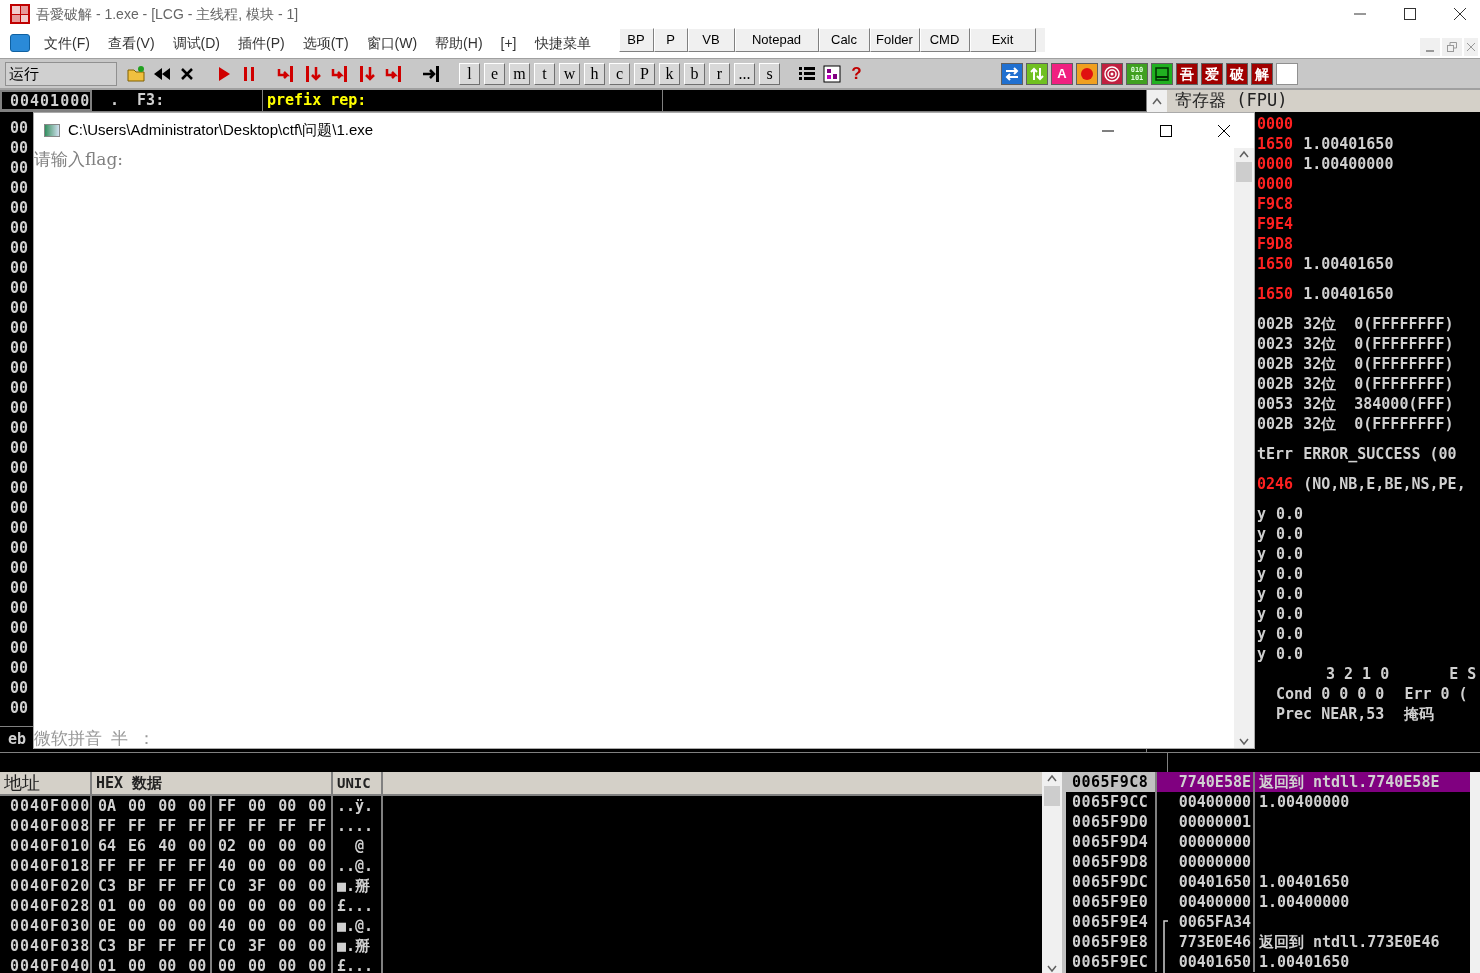 The height and width of the screenshot is (973, 1480). What do you see at coordinates (719, 73) in the screenshot?
I see `window-letter-button: r` at bounding box center [719, 73].